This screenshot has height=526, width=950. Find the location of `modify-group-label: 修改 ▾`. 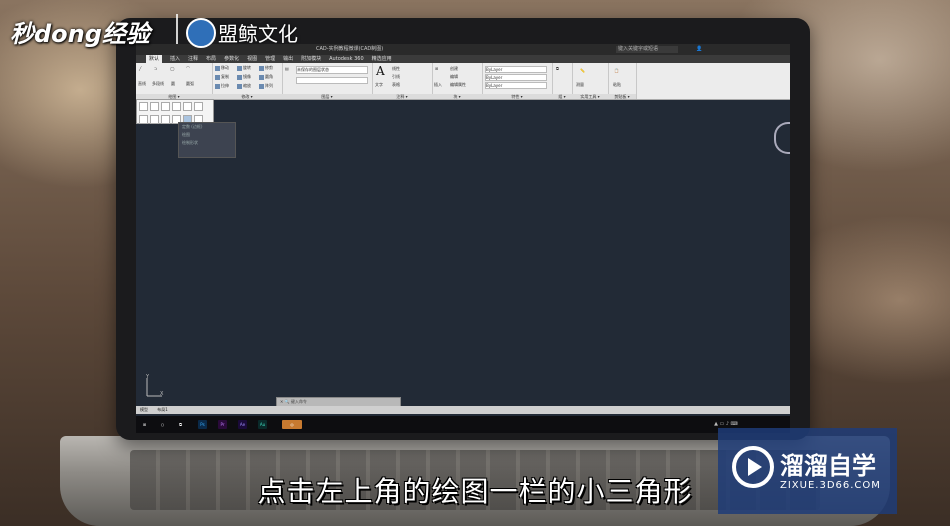

modify-group-label: 修改 ▾ is located at coordinates (247, 96).